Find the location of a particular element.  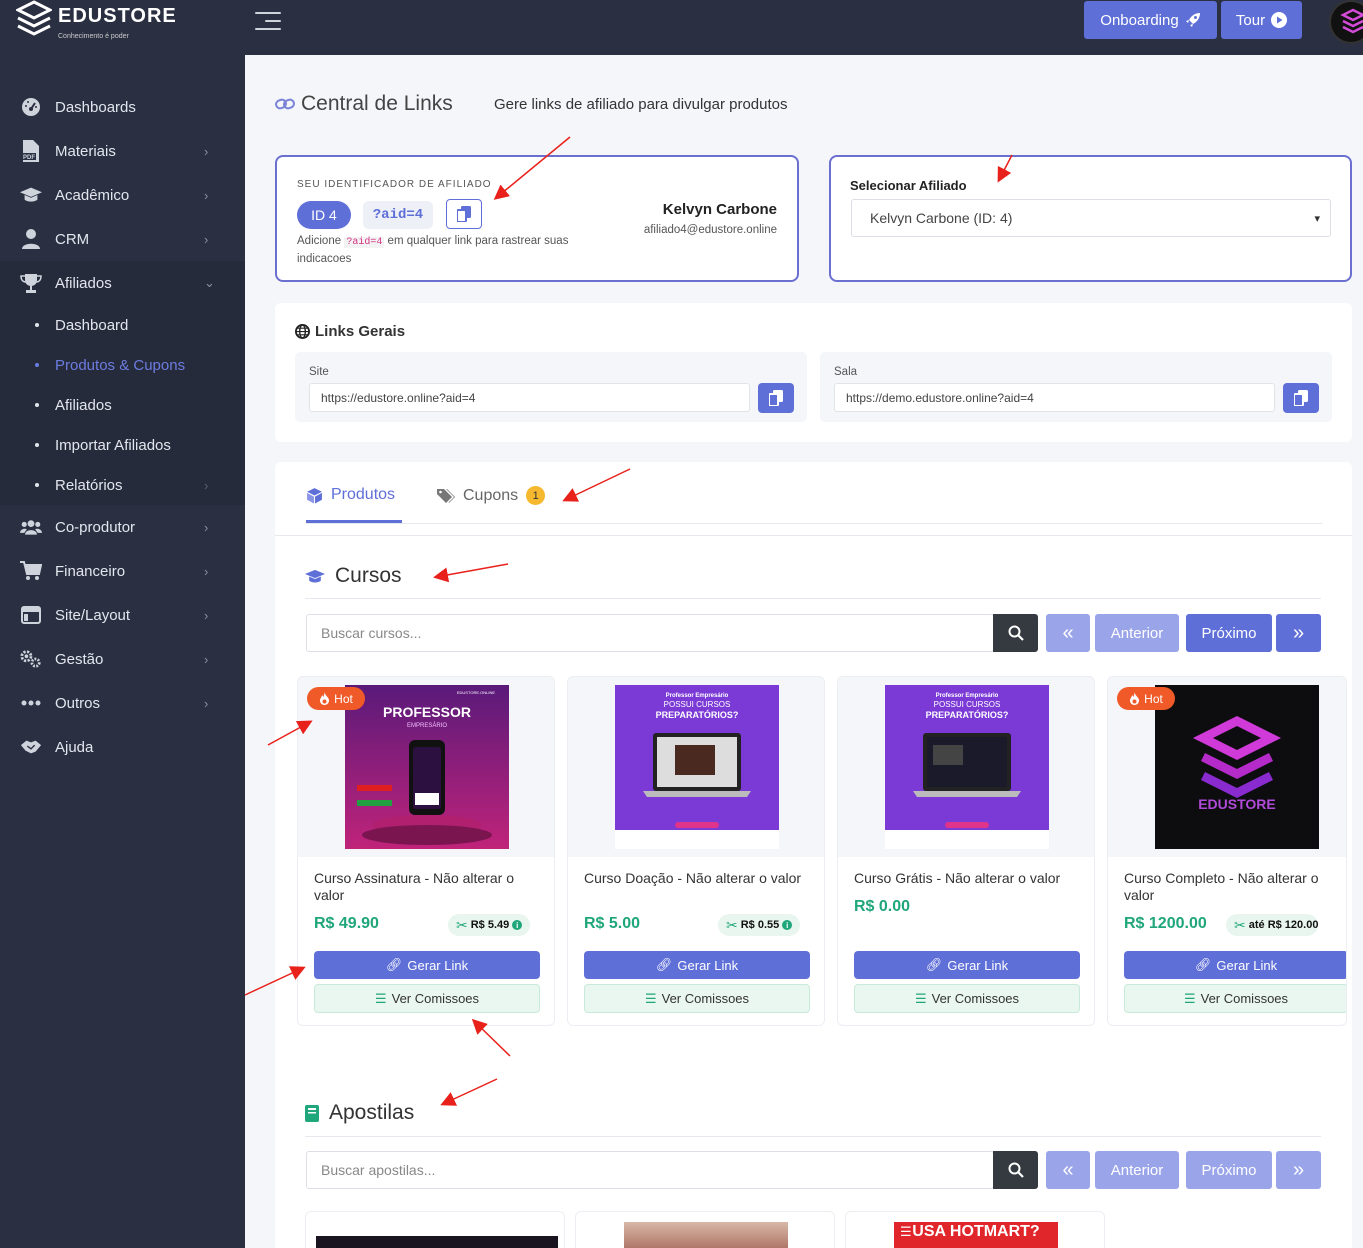

sidebar-subitem-dashboard: Dashboard is located at coordinates (122, 325).